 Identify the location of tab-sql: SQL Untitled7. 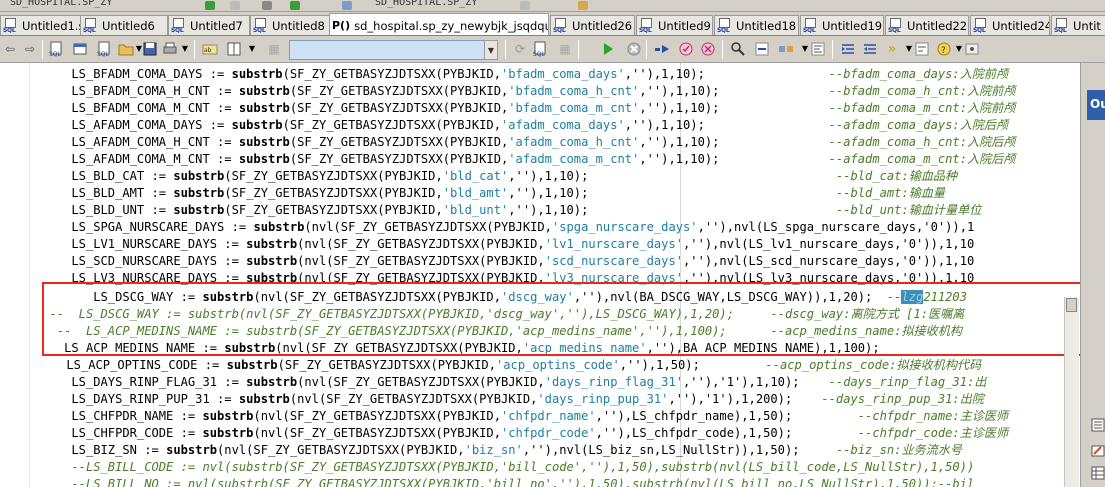
(209, 25).